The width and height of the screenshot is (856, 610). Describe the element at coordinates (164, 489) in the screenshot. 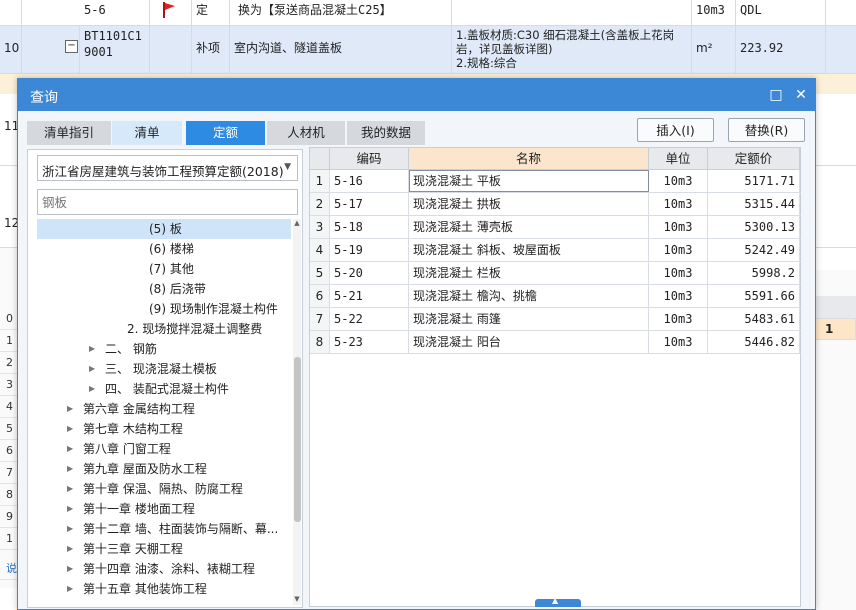

I see `tree-node: ▶ 第十章 保温、隔热、防腐工程` at that location.